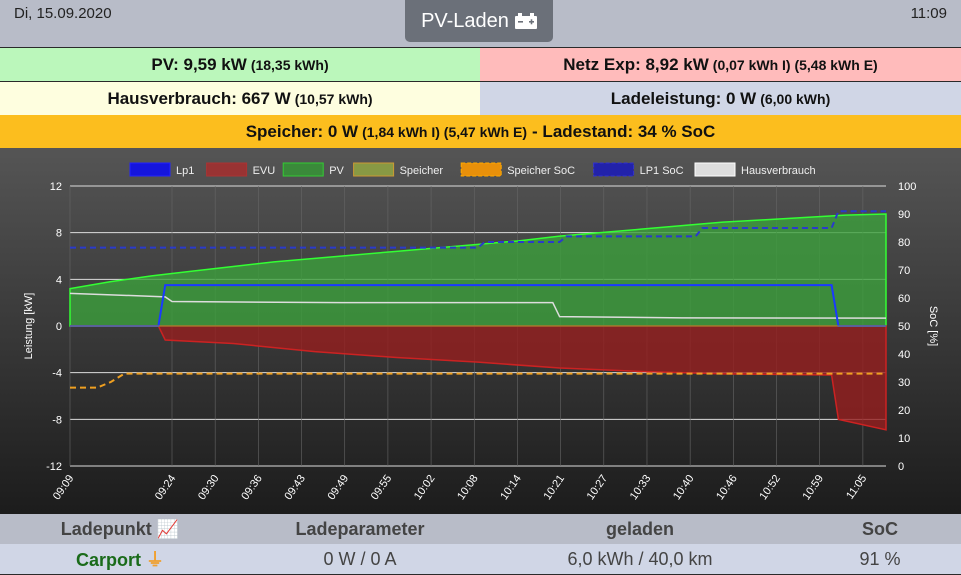 The height and width of the screenshot is (575, 961). I want to click on x-tick-label: 09:55, so click(382, 487).